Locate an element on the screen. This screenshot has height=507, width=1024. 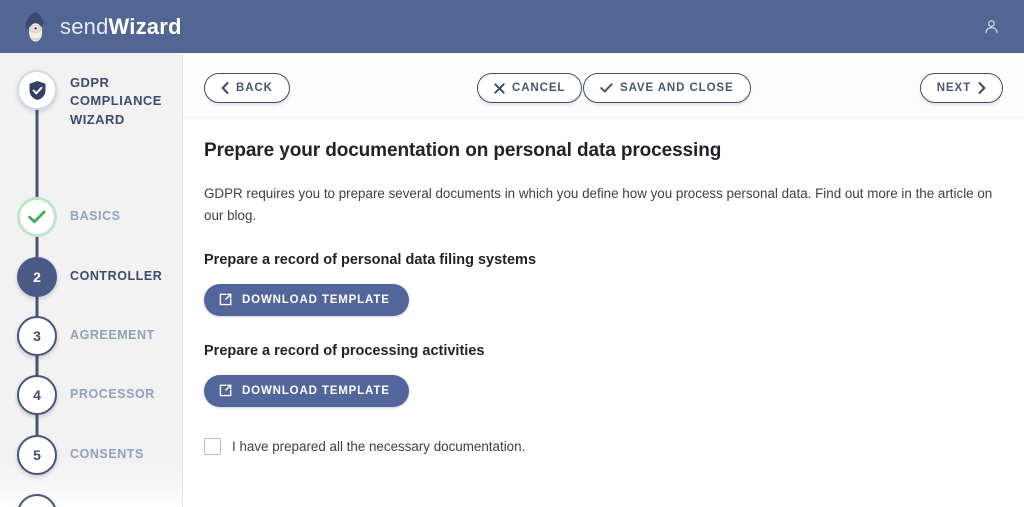
documentation-prepared-checkbox is located at coordinates (212, 446).